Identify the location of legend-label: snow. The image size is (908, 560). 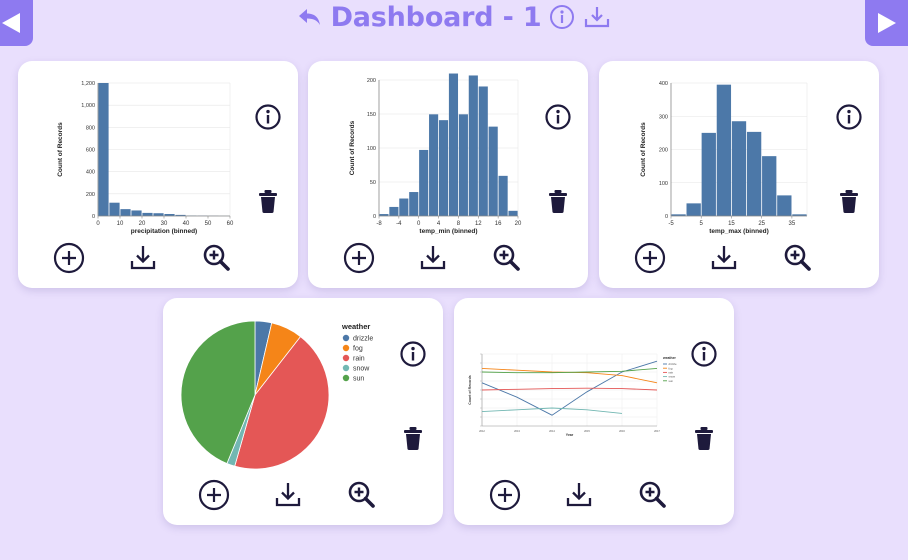
(361, 369).